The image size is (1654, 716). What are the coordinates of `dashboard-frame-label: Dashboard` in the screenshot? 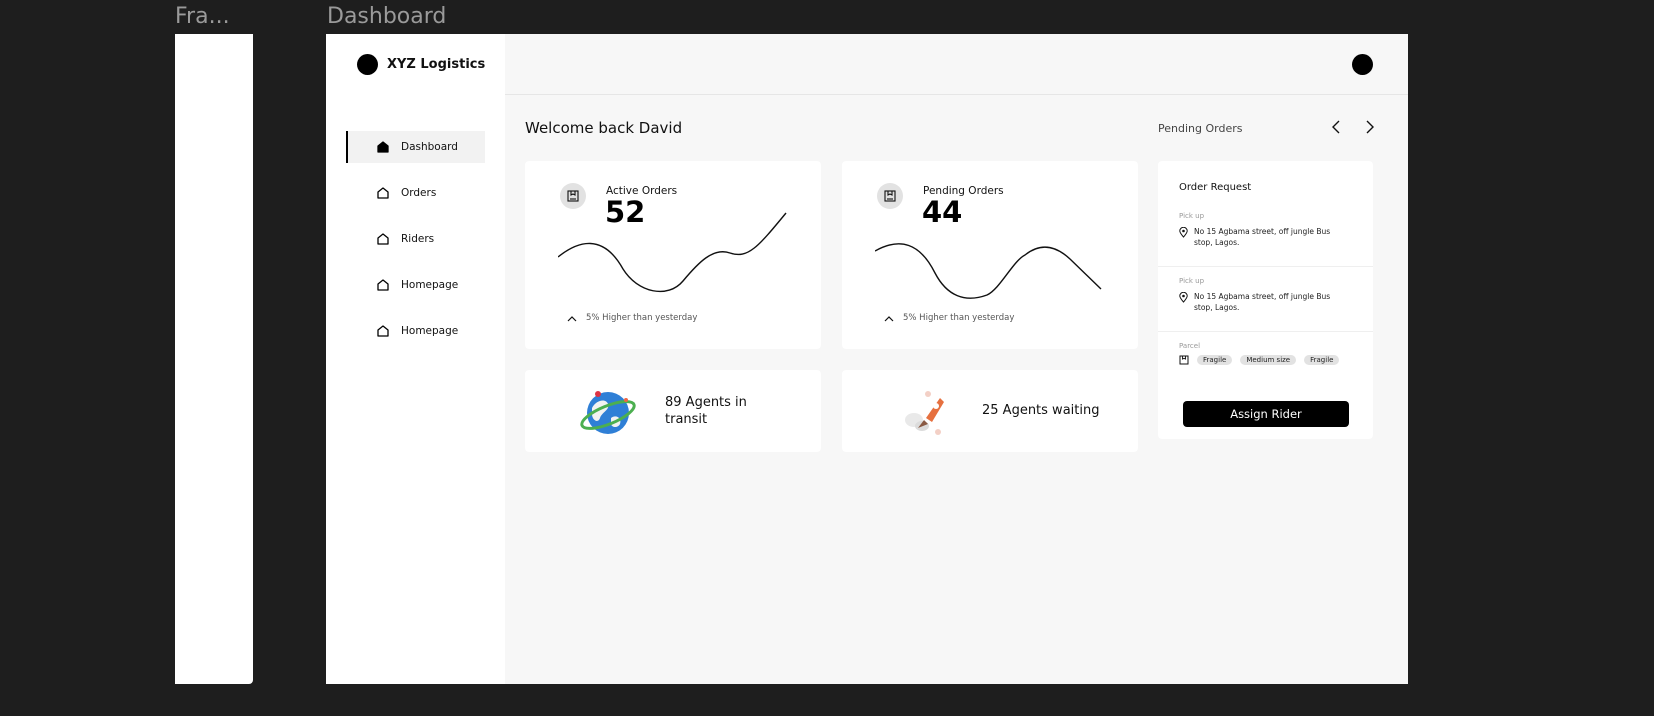 It's located at (386, 16).